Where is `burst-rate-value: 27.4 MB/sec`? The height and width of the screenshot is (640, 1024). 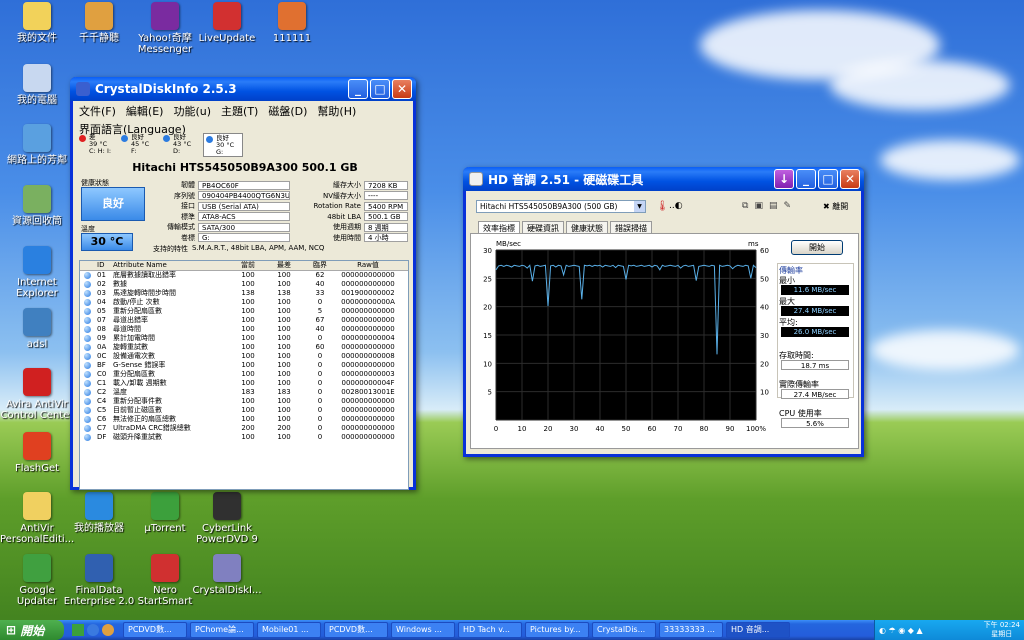 burst-rate-value: 27.4 MB/sec is located at coordinates (815, 394).